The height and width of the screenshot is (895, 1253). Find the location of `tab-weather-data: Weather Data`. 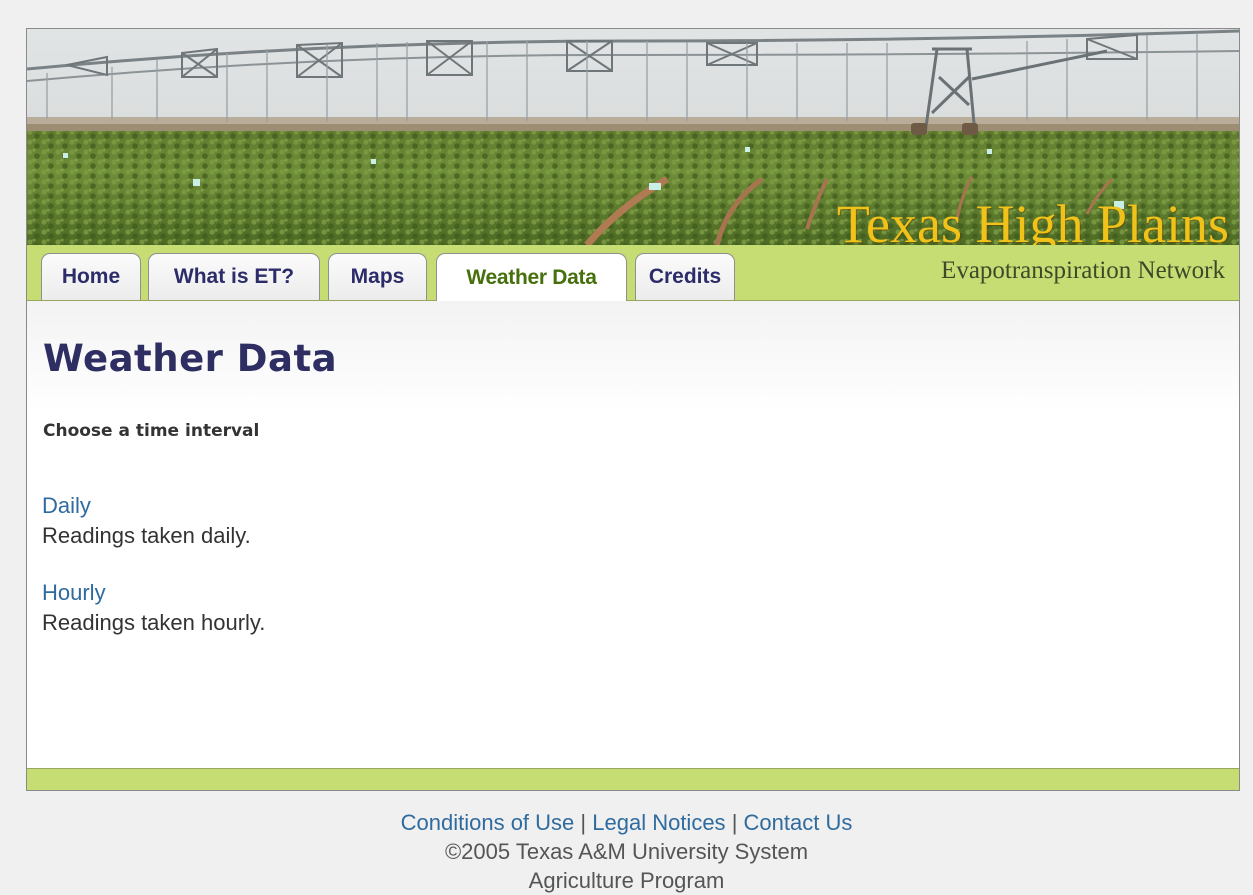

tab-weather-data: Weather Data is located at coordinates (531, 277).